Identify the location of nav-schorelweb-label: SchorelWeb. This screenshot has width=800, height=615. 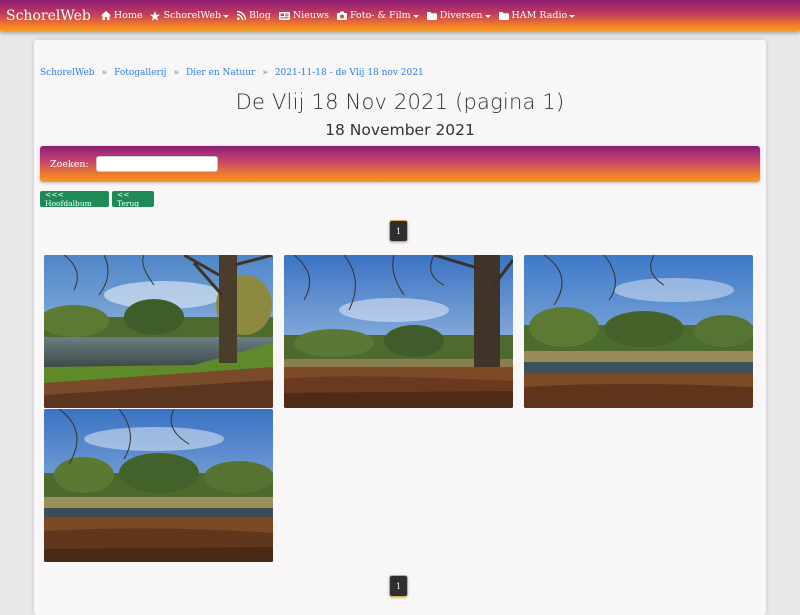
(192, 15).